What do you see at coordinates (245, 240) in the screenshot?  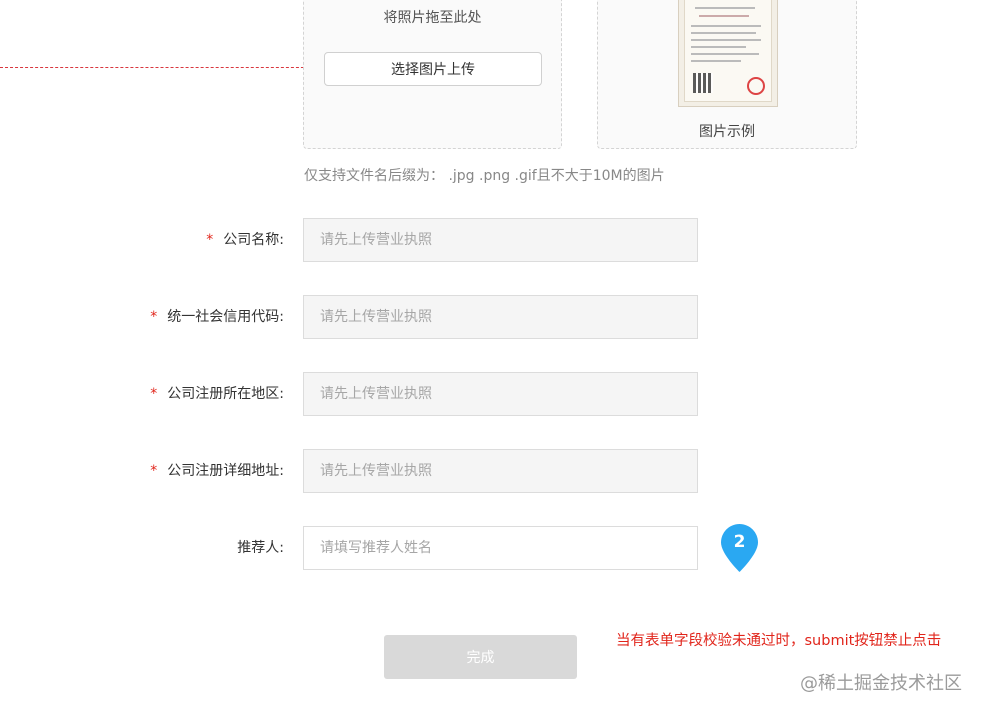 I see `label-company-name: * 公司名称:` at bounding box center [245, 240].